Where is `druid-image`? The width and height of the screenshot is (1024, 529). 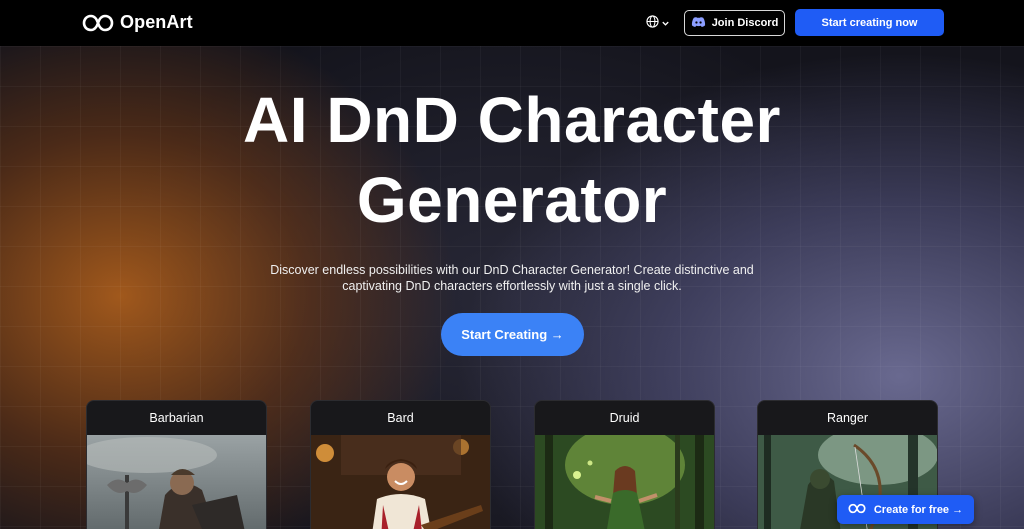
druid-image is located at coordinates (624, 482).